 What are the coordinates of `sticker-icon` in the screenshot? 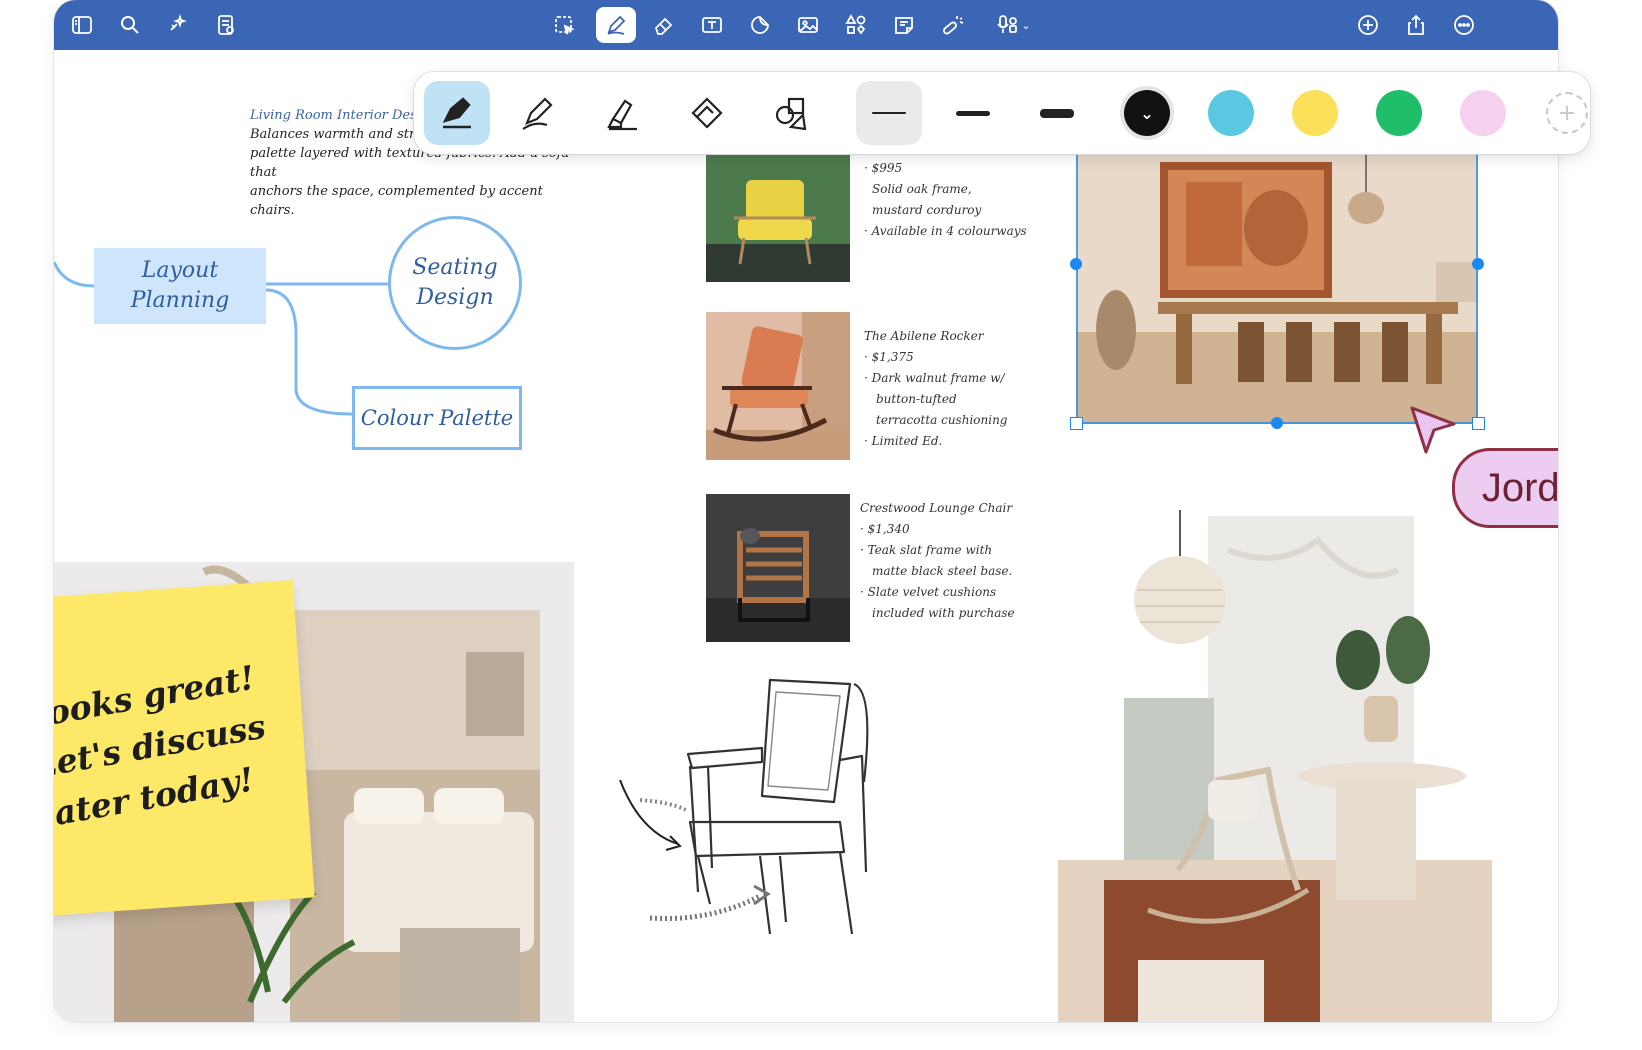 It's located at (760, 25).